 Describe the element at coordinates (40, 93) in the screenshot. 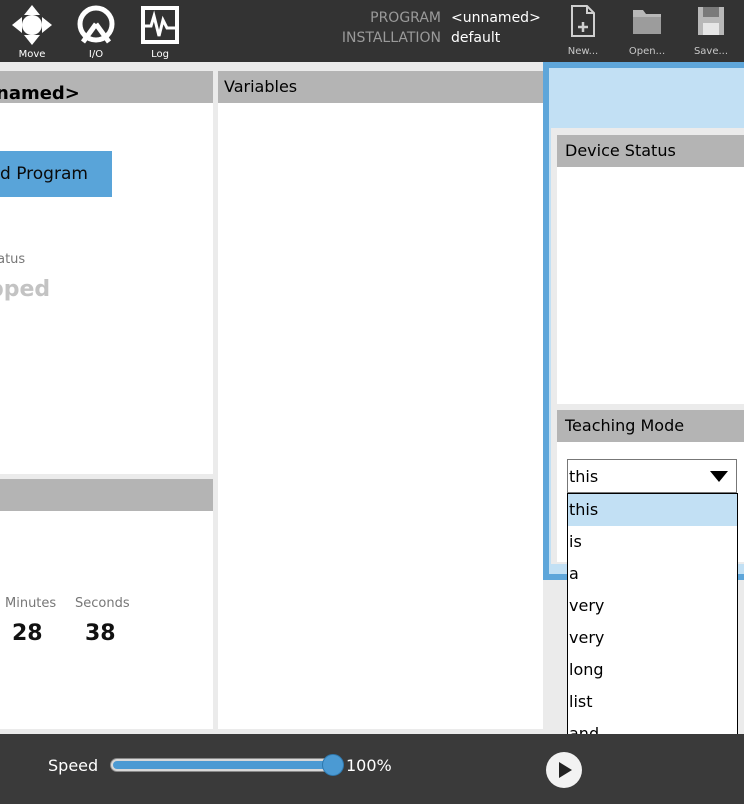

I see `program-name: named>` at that location.